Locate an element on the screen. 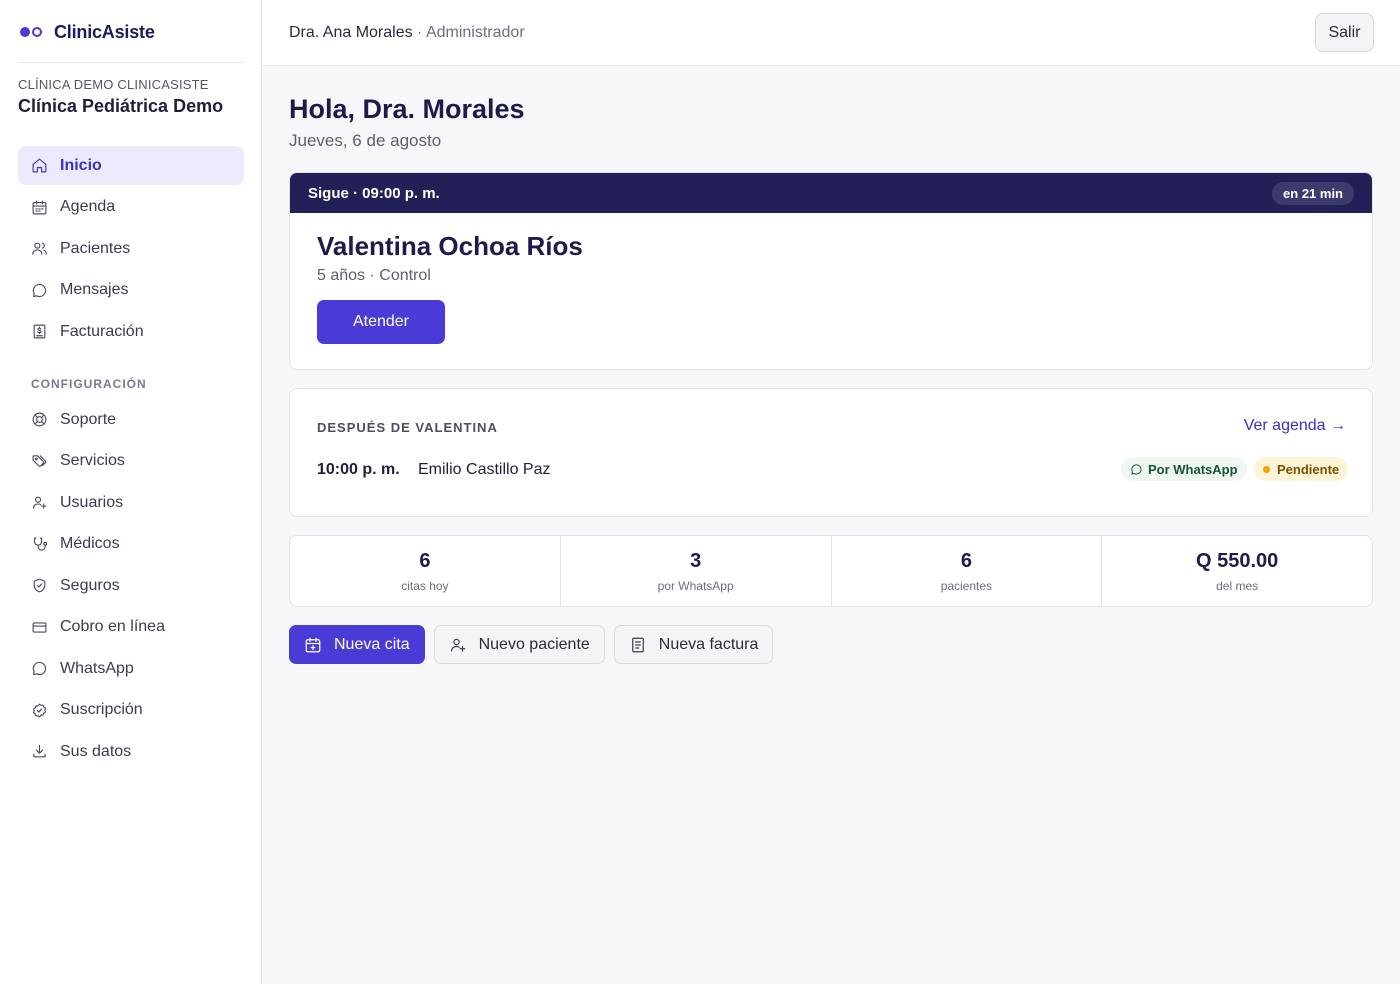 The width and height of the screenshot is (1400, 984). sidebar-item-pacientes: Pacientes is located at coordinates (131, 248).